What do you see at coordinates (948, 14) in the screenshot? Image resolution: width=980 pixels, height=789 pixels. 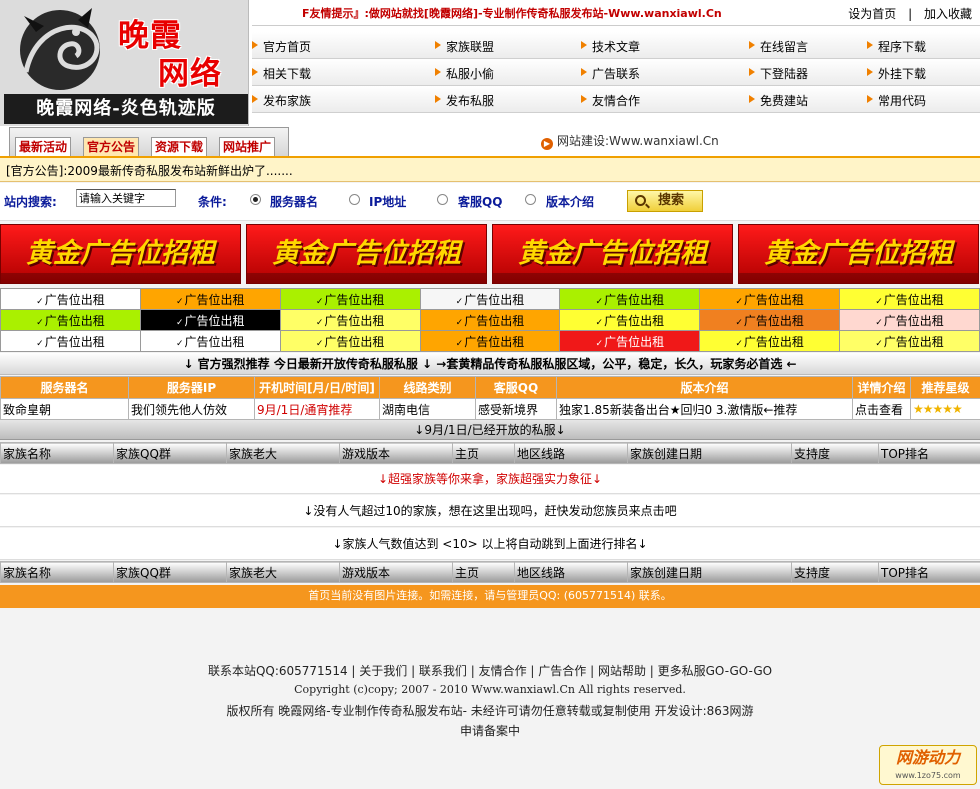 I see `add-favorite-link: 加入收藏` at bounding box center [948, 14].